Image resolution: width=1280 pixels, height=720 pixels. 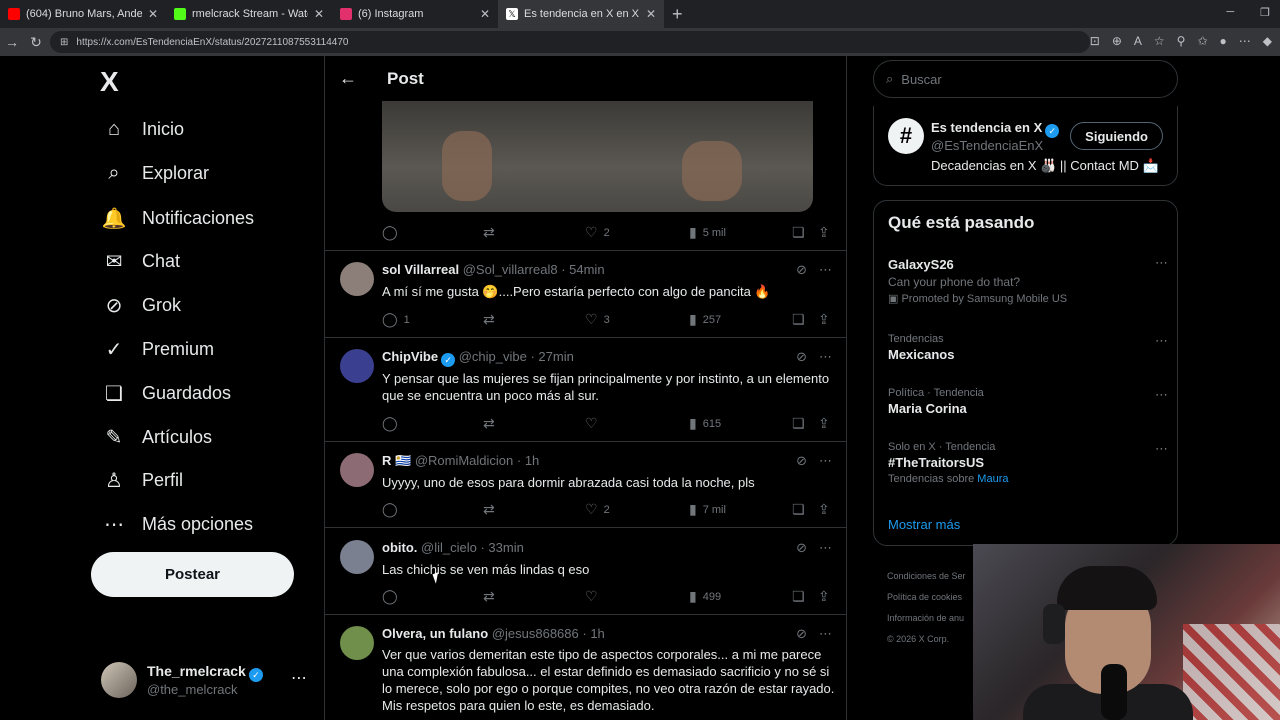 What do you see at coordinates (1095, 41) in the screenshot?
I see `app-icon: ⊡` at bounding box center [1095, 41].